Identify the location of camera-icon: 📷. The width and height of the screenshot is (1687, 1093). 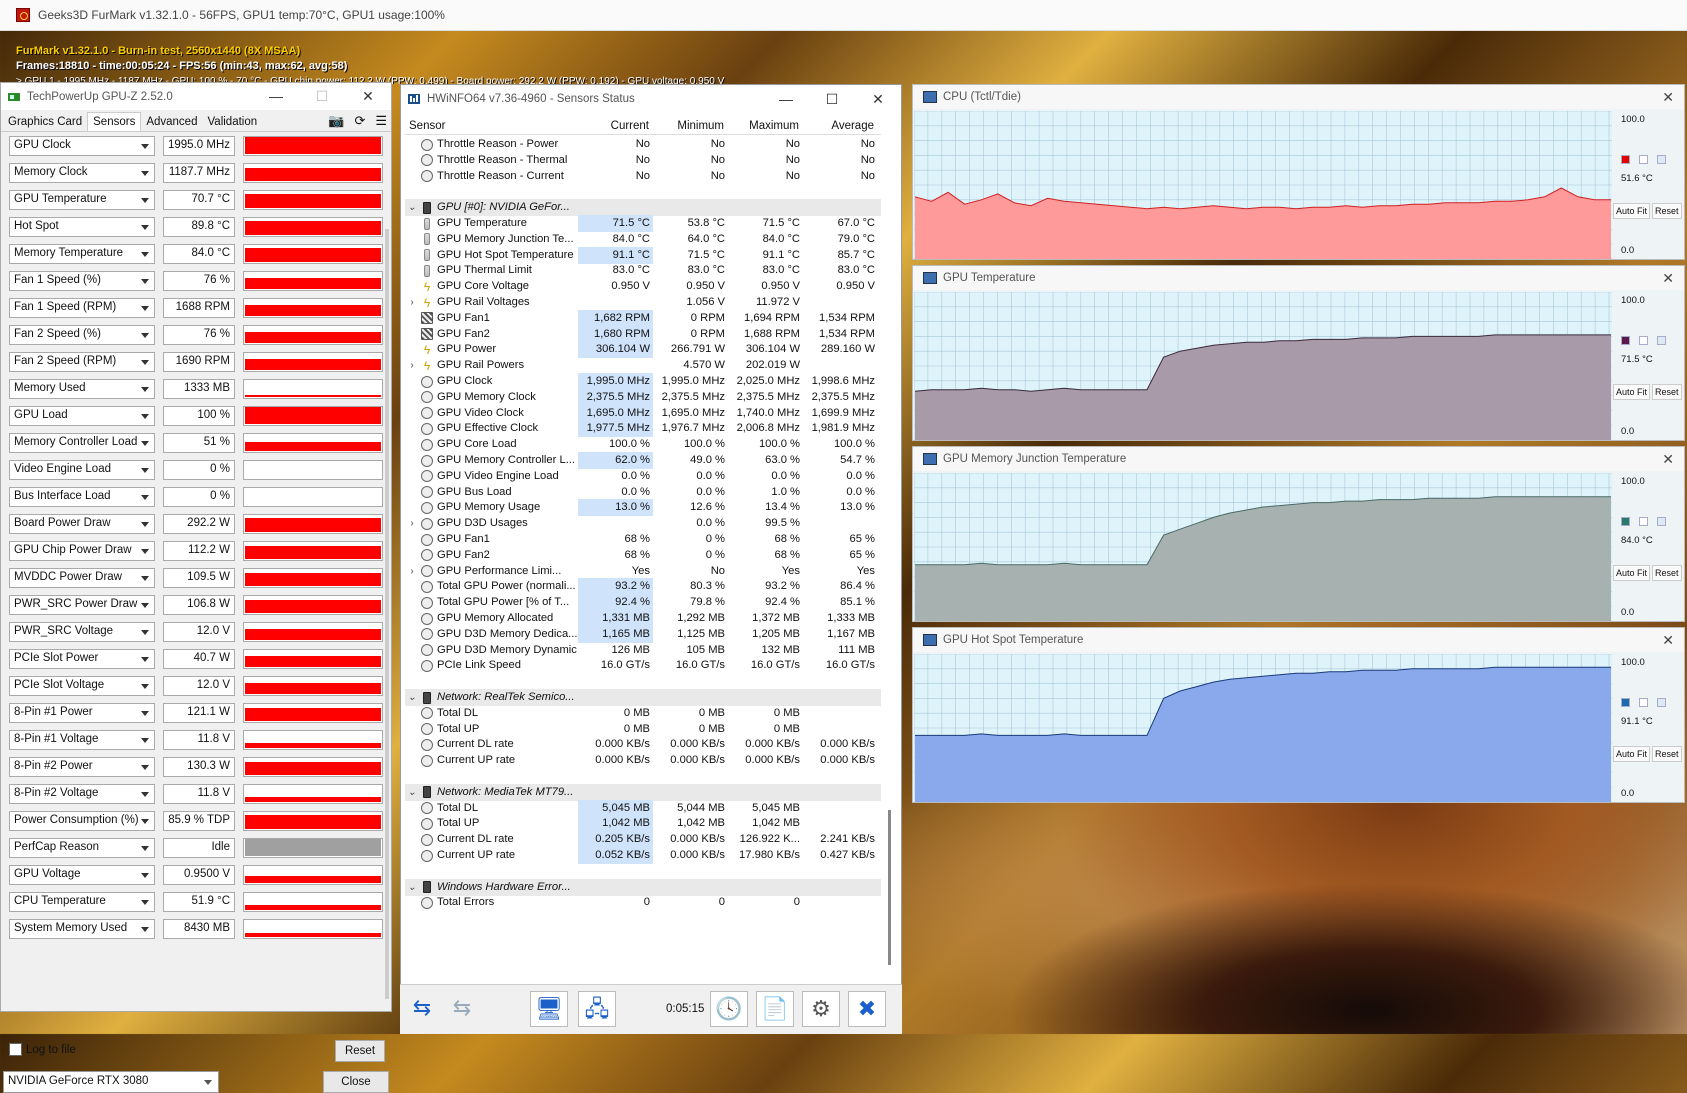
(336, 121).